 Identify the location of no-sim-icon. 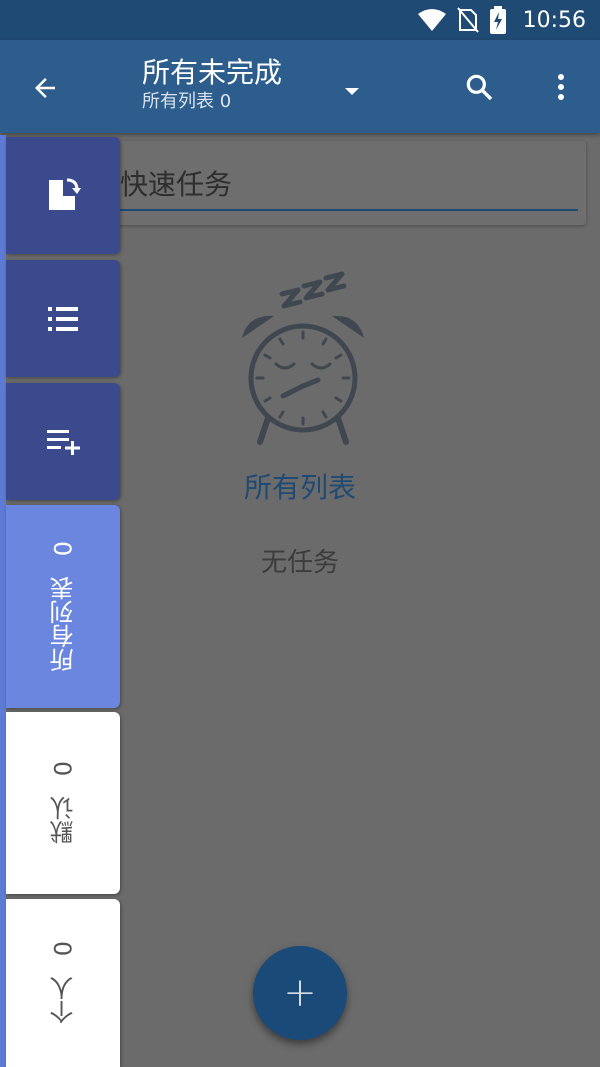
(467, 20).